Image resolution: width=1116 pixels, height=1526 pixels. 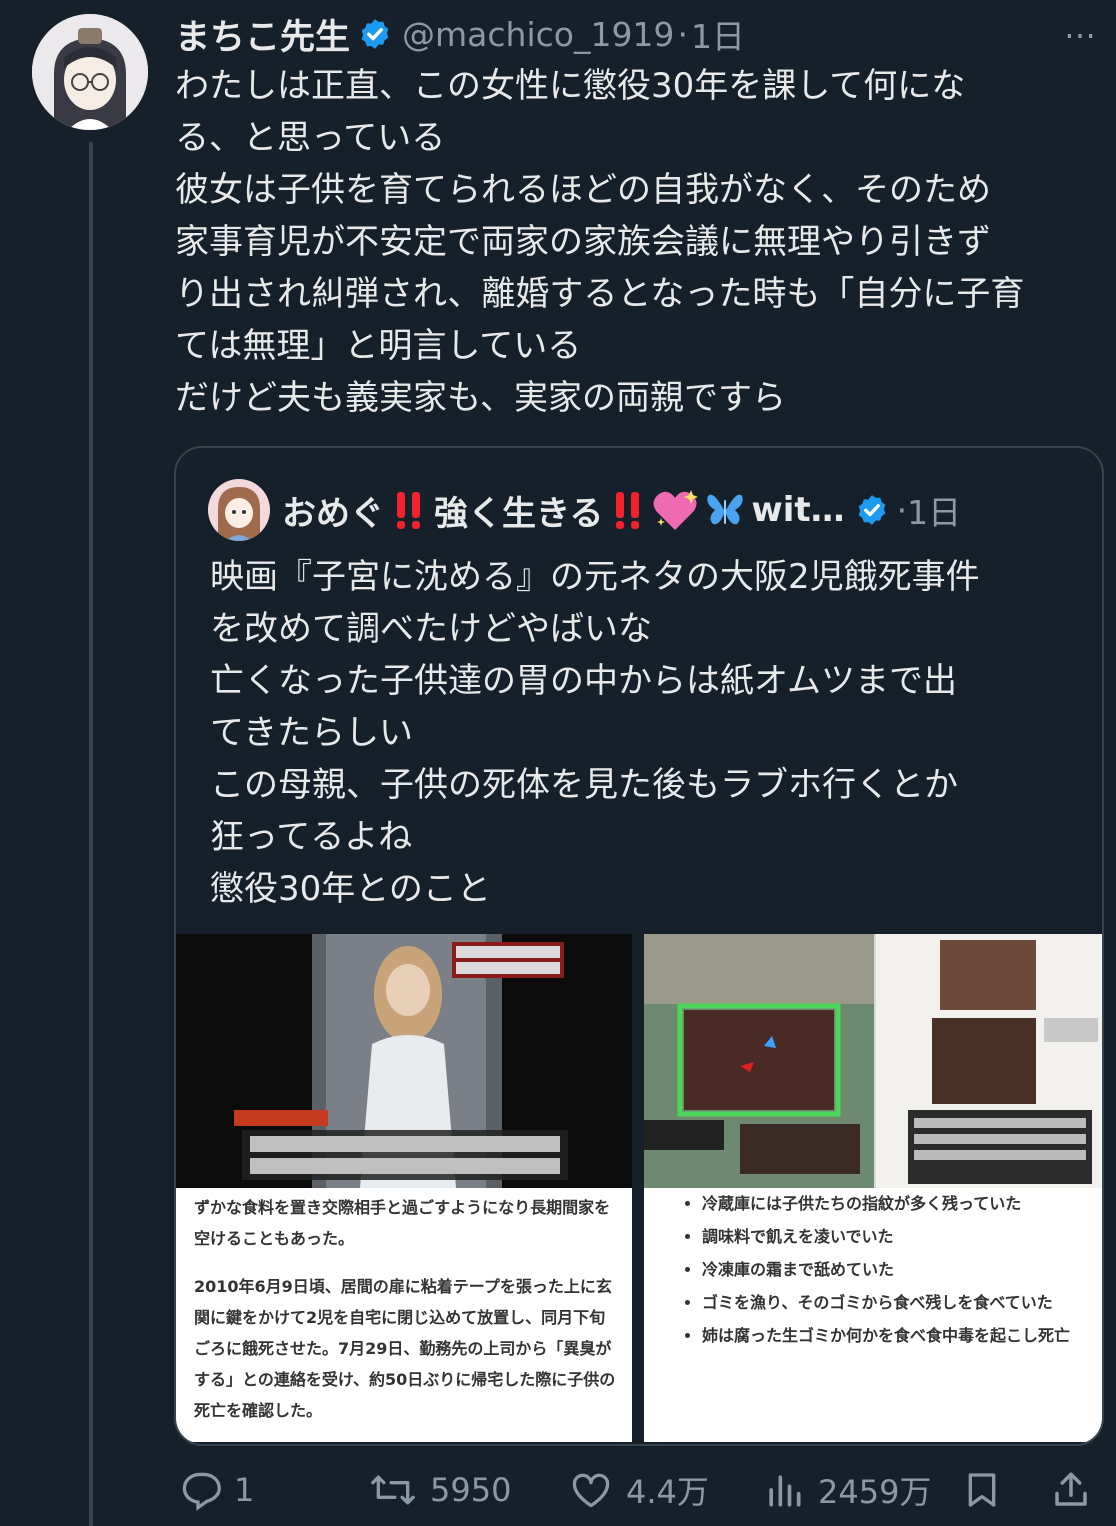 I want to click on quoted-text-line: 亡くなった子供達の胃の中からは紙オムツまで出, so click(x=583, y=681).